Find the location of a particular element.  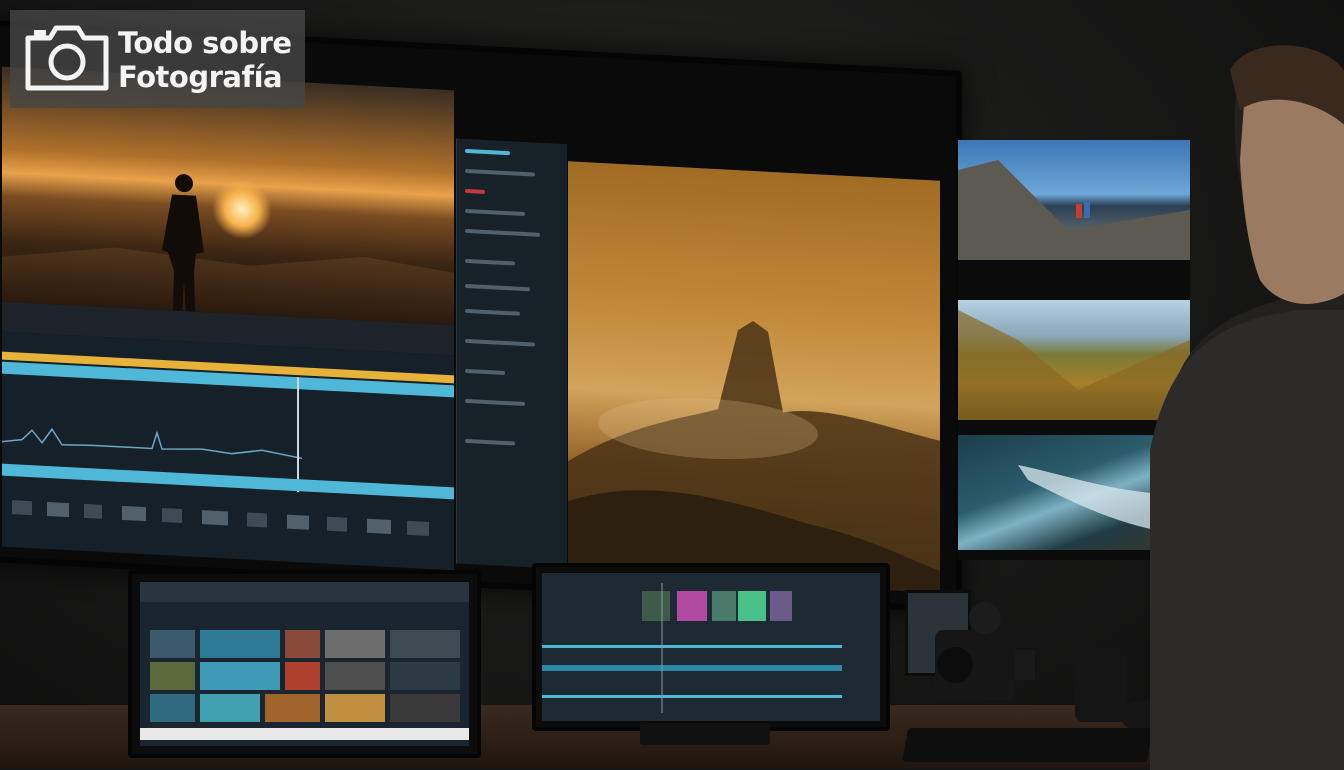

brand-logo: Todo sobre Fotografía is located at coordinates (157, 59).